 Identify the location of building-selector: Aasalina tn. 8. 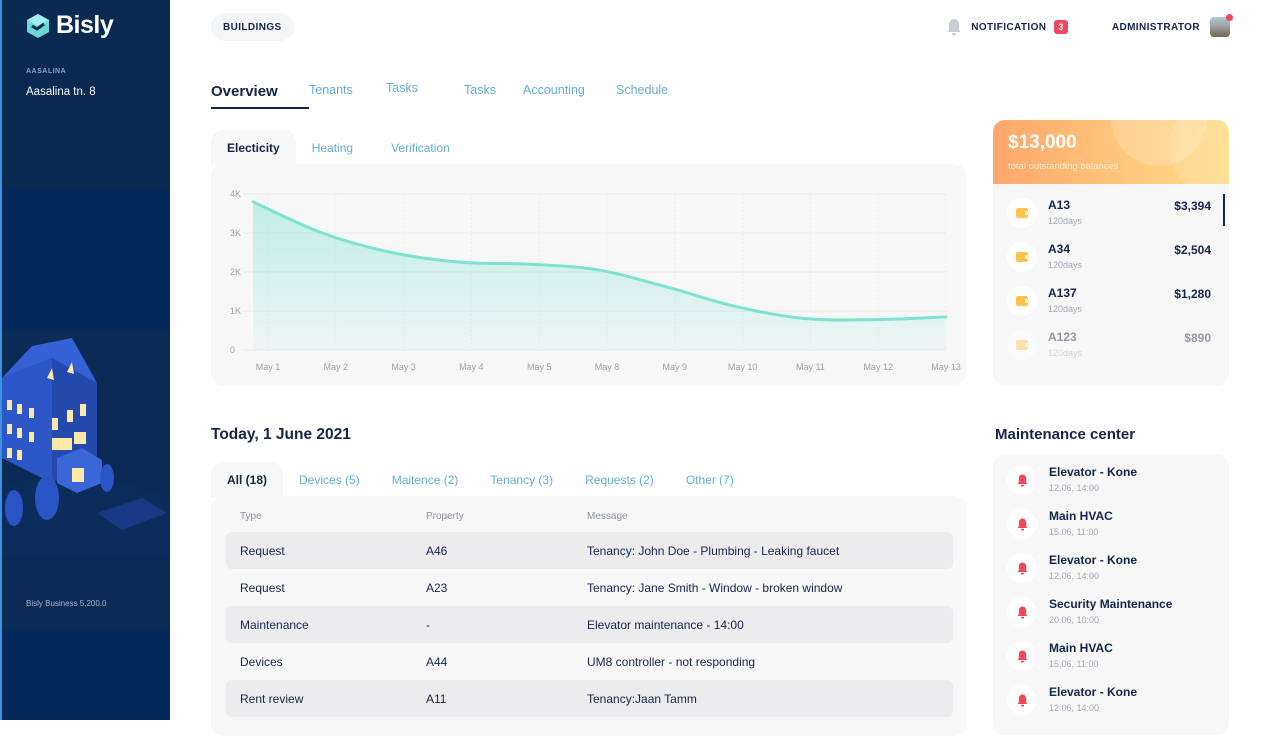
(61, 92).